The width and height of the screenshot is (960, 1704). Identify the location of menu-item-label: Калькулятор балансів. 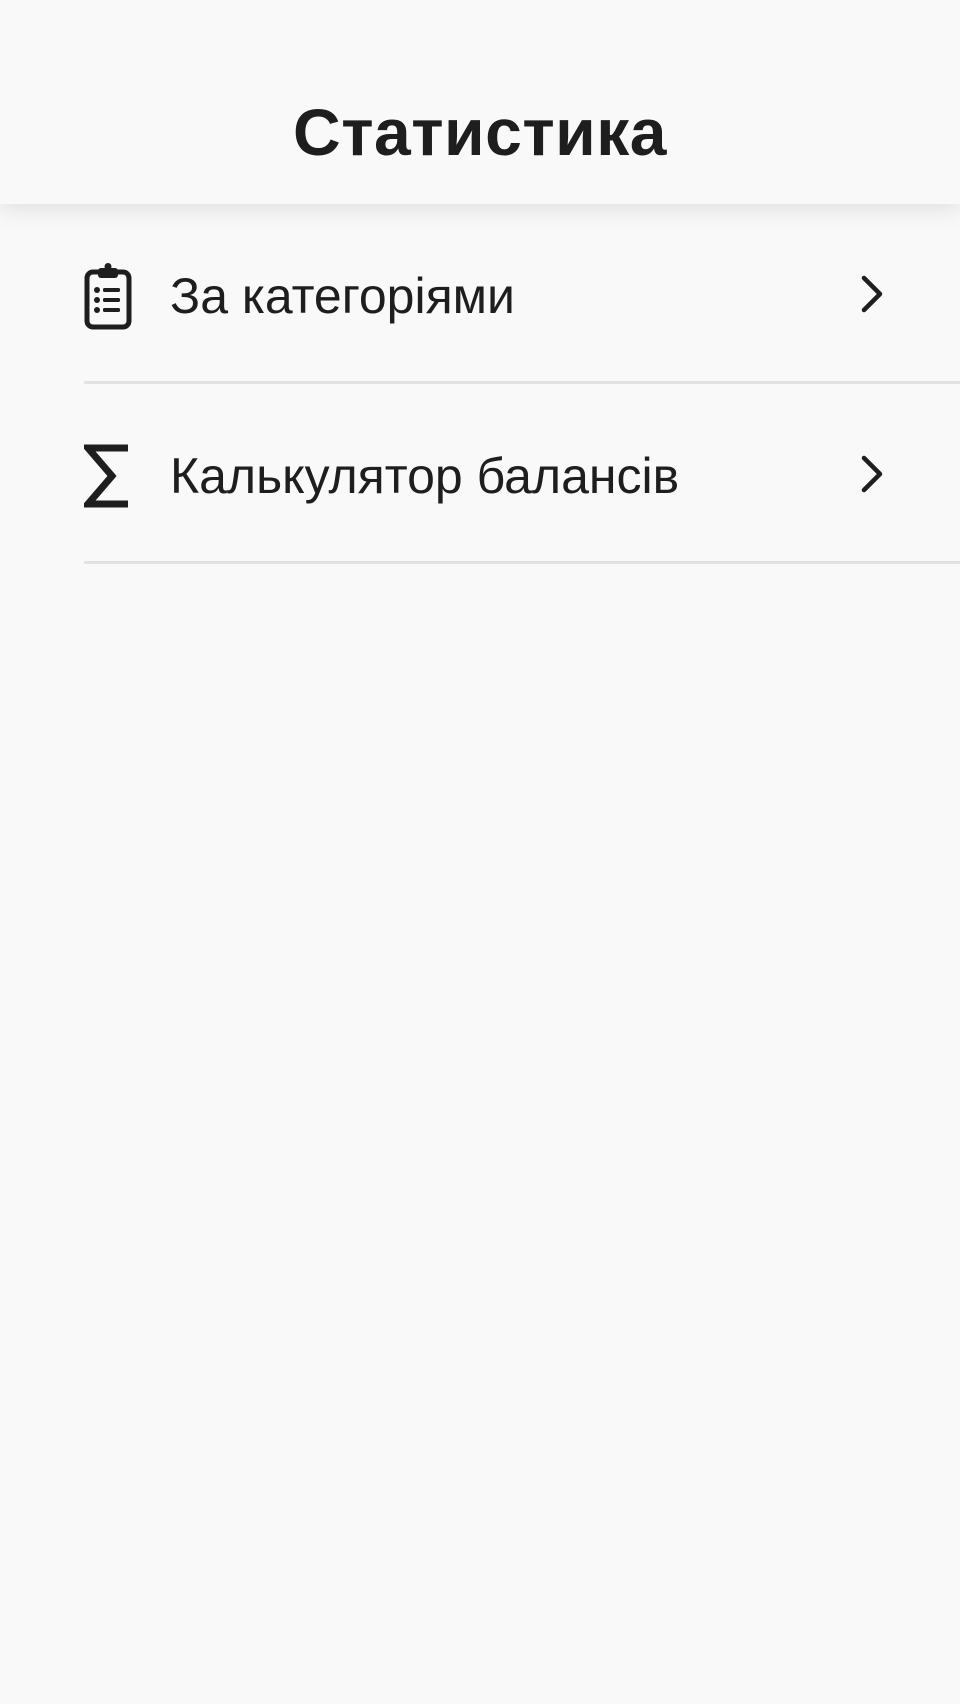
(425, 476).